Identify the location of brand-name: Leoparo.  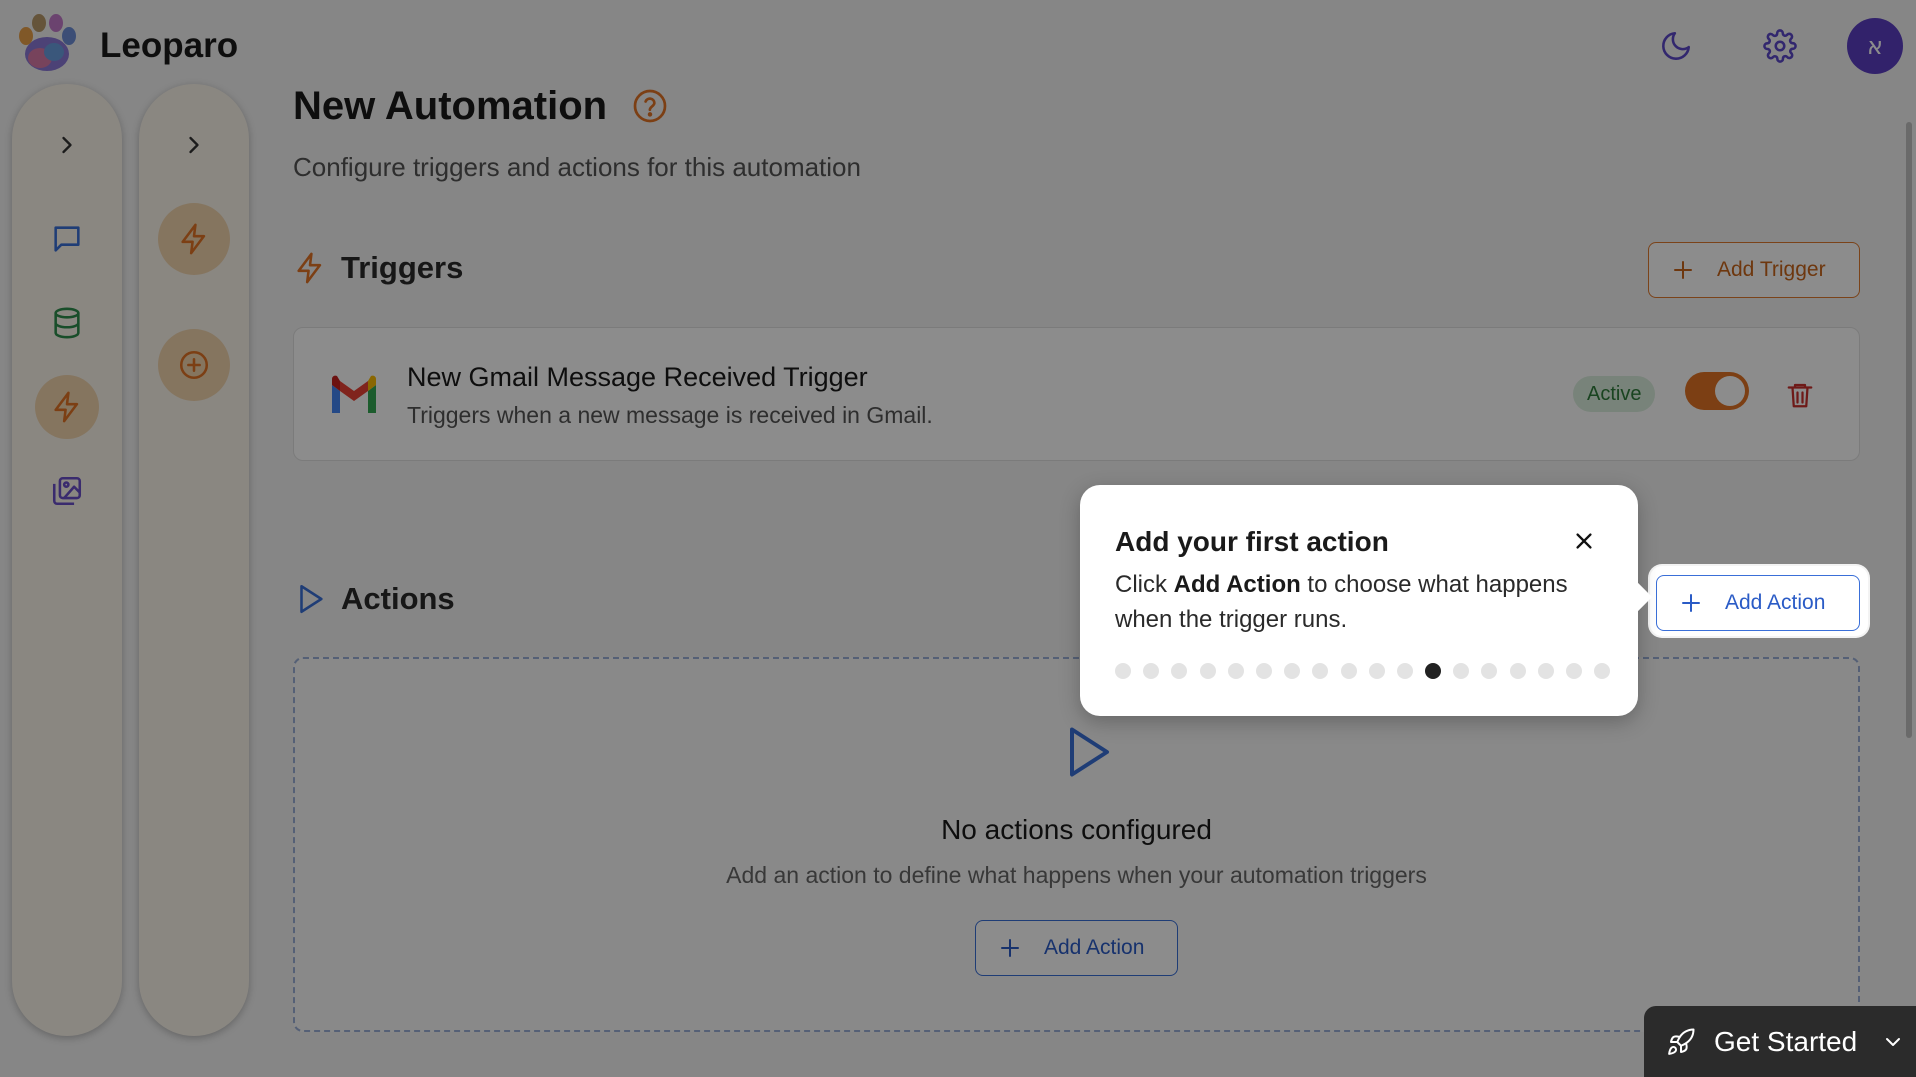
(169, 45).